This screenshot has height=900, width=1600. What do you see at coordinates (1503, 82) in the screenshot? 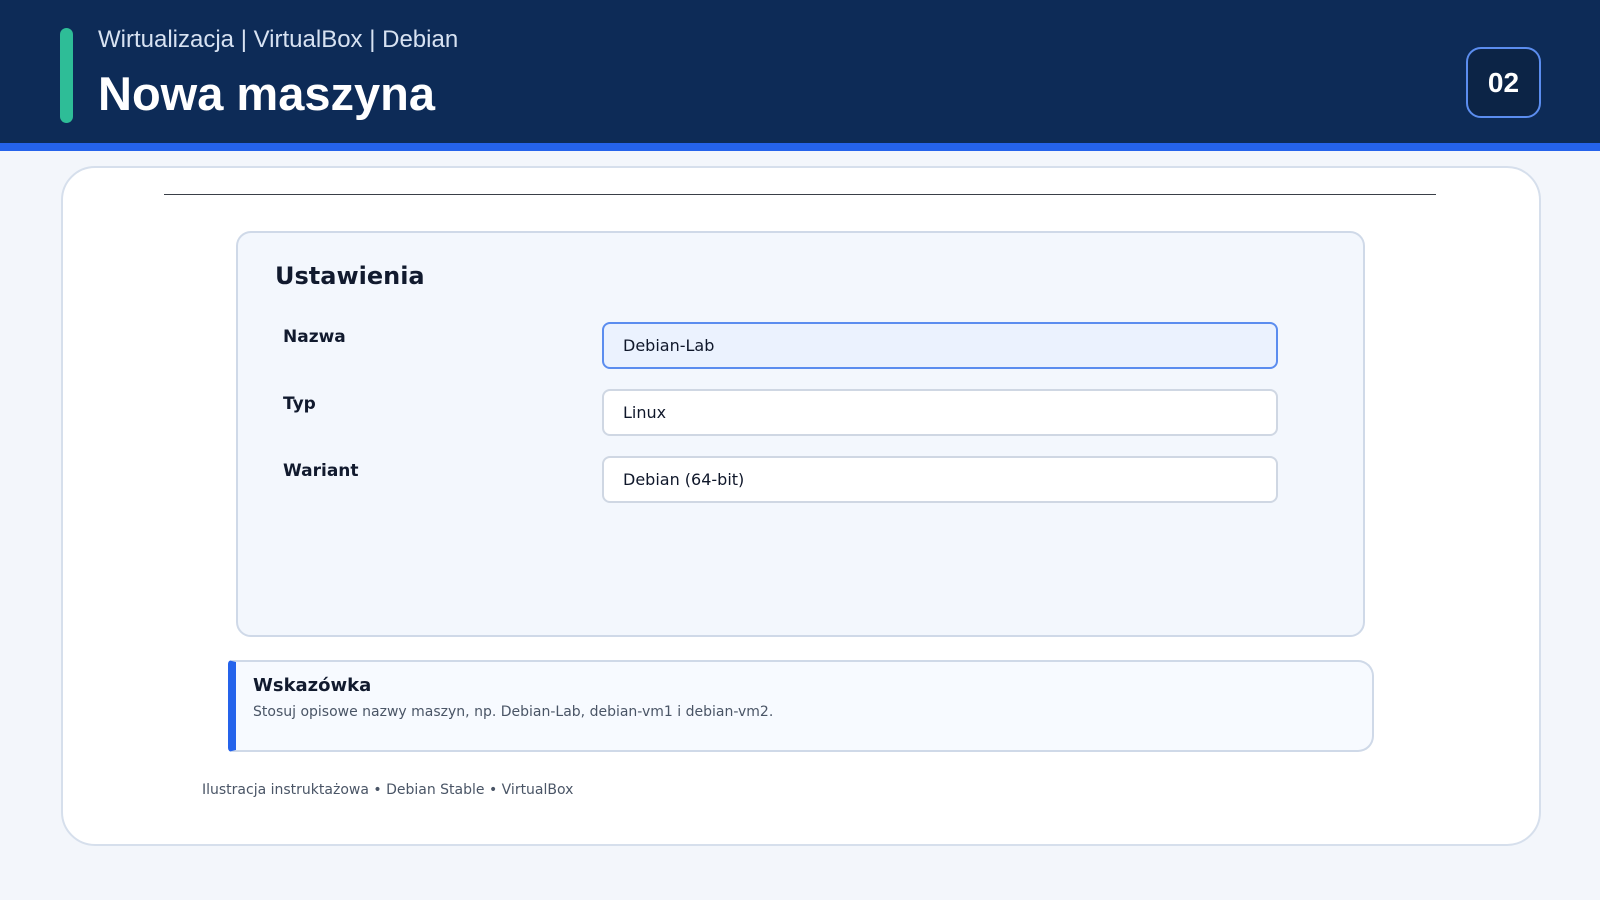
I see `slide-number-badge: 02` at bounding box center [1503, 82].